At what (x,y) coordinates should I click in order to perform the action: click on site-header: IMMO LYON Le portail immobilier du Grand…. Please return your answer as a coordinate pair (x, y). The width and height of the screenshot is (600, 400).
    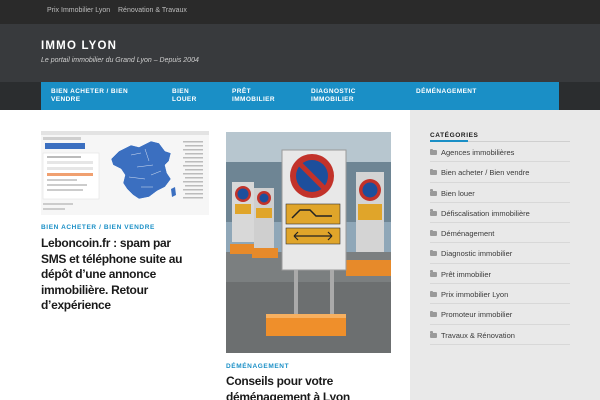
    Looking at the image, I should click on (300, 53).